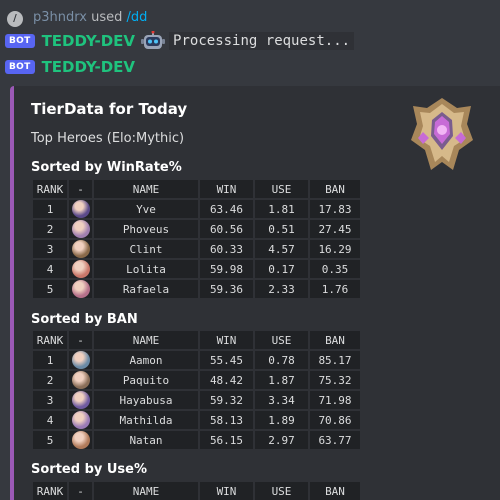 This screenshot has width=500, height=500. Describe the element at coordinates (335, 400) in the screenshot. I see `ban-cell: 71.98` at that location.